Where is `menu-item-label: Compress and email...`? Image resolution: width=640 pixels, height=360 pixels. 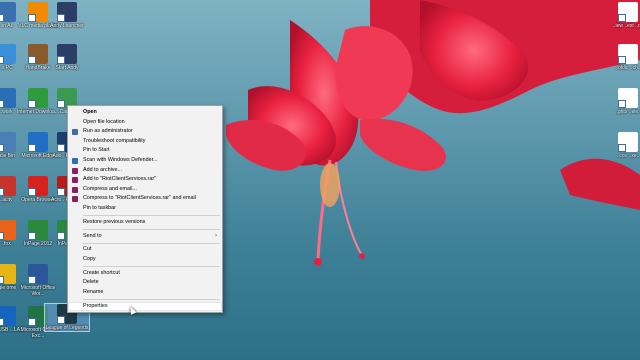 menu-item-label: Compress and email... is located at coordinates (110, 188).